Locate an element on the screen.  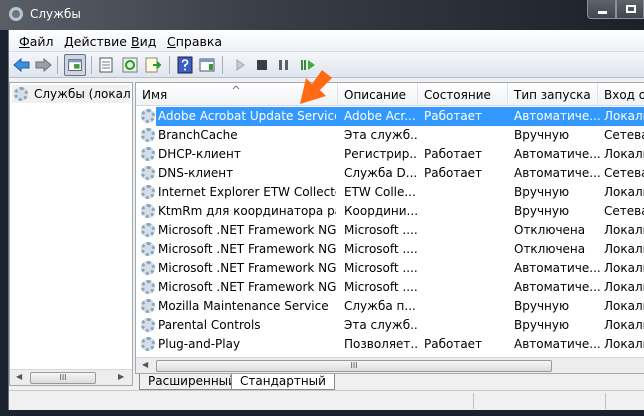
tree-horizontal-scrollbar: ◀ III ▶ is located at coordinates (71, 377).